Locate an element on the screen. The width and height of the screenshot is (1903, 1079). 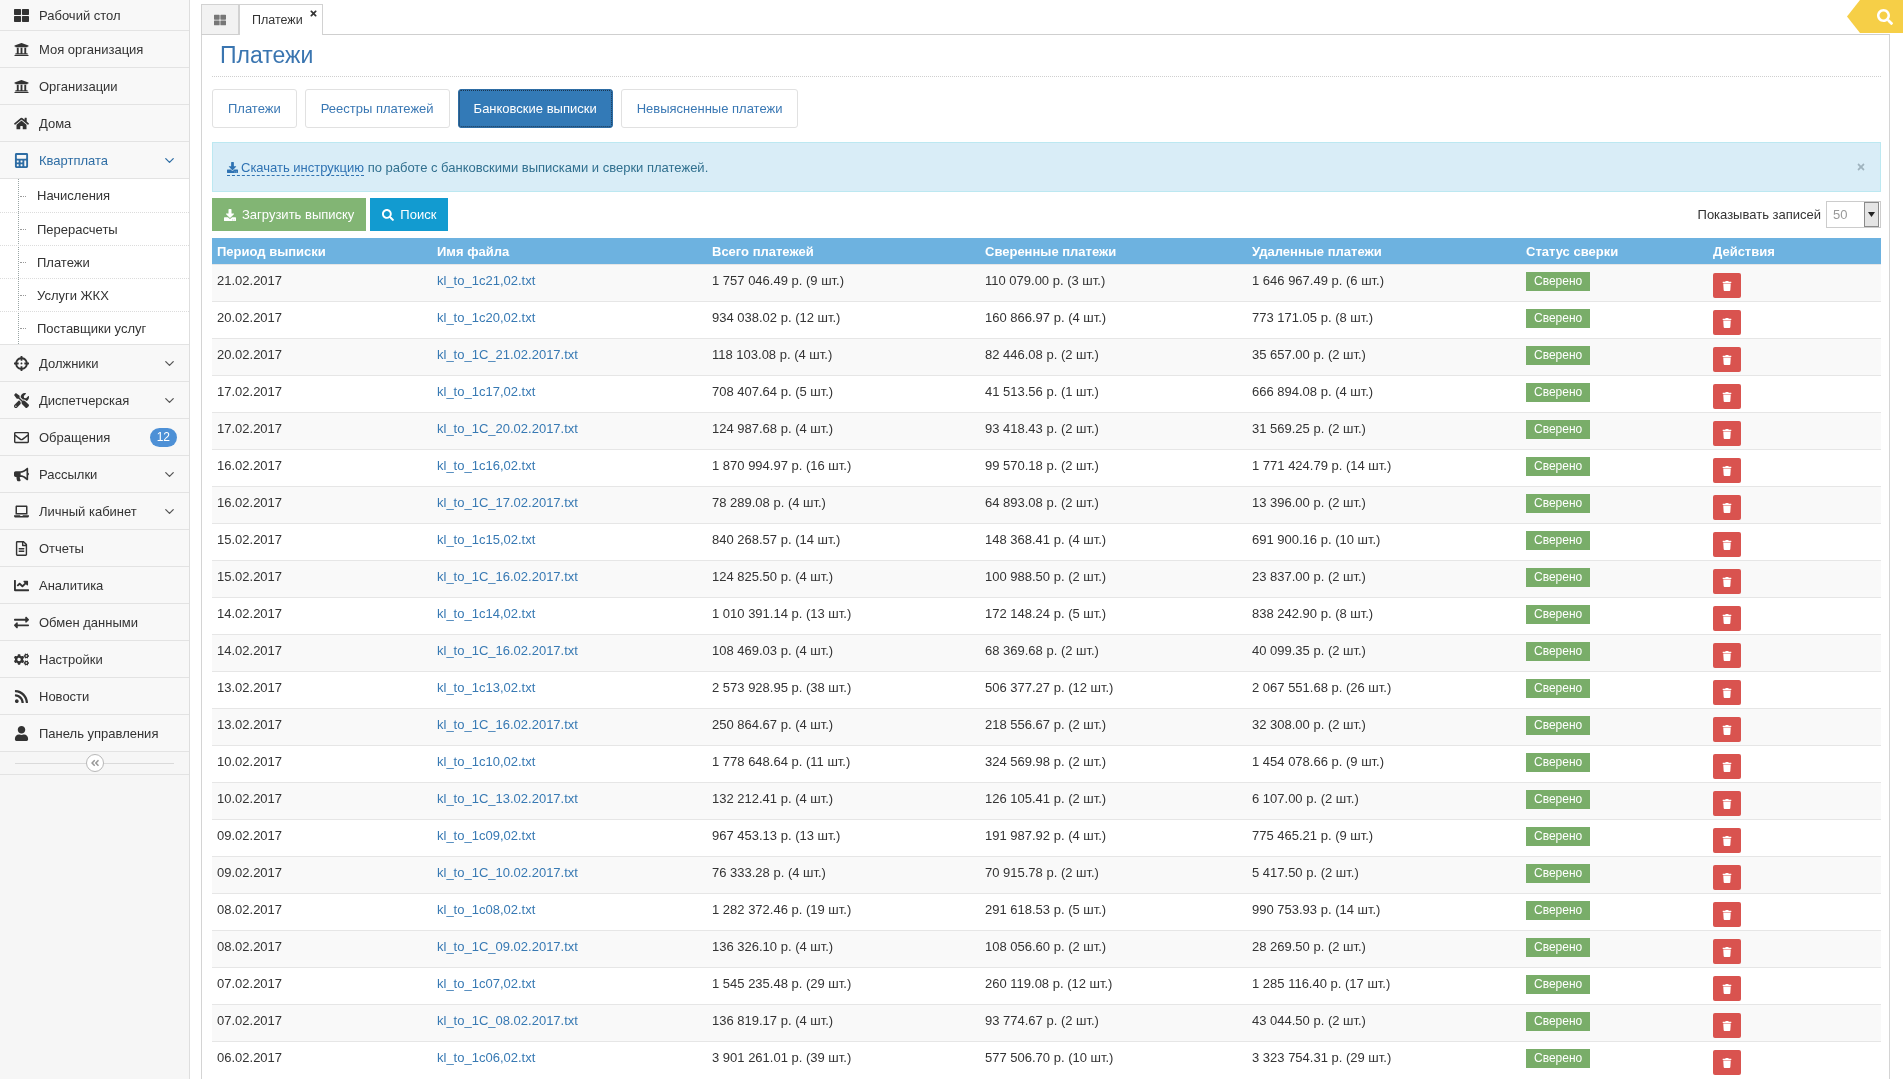
section-tab: Банковские выписки is located at coordinates (535, 108).